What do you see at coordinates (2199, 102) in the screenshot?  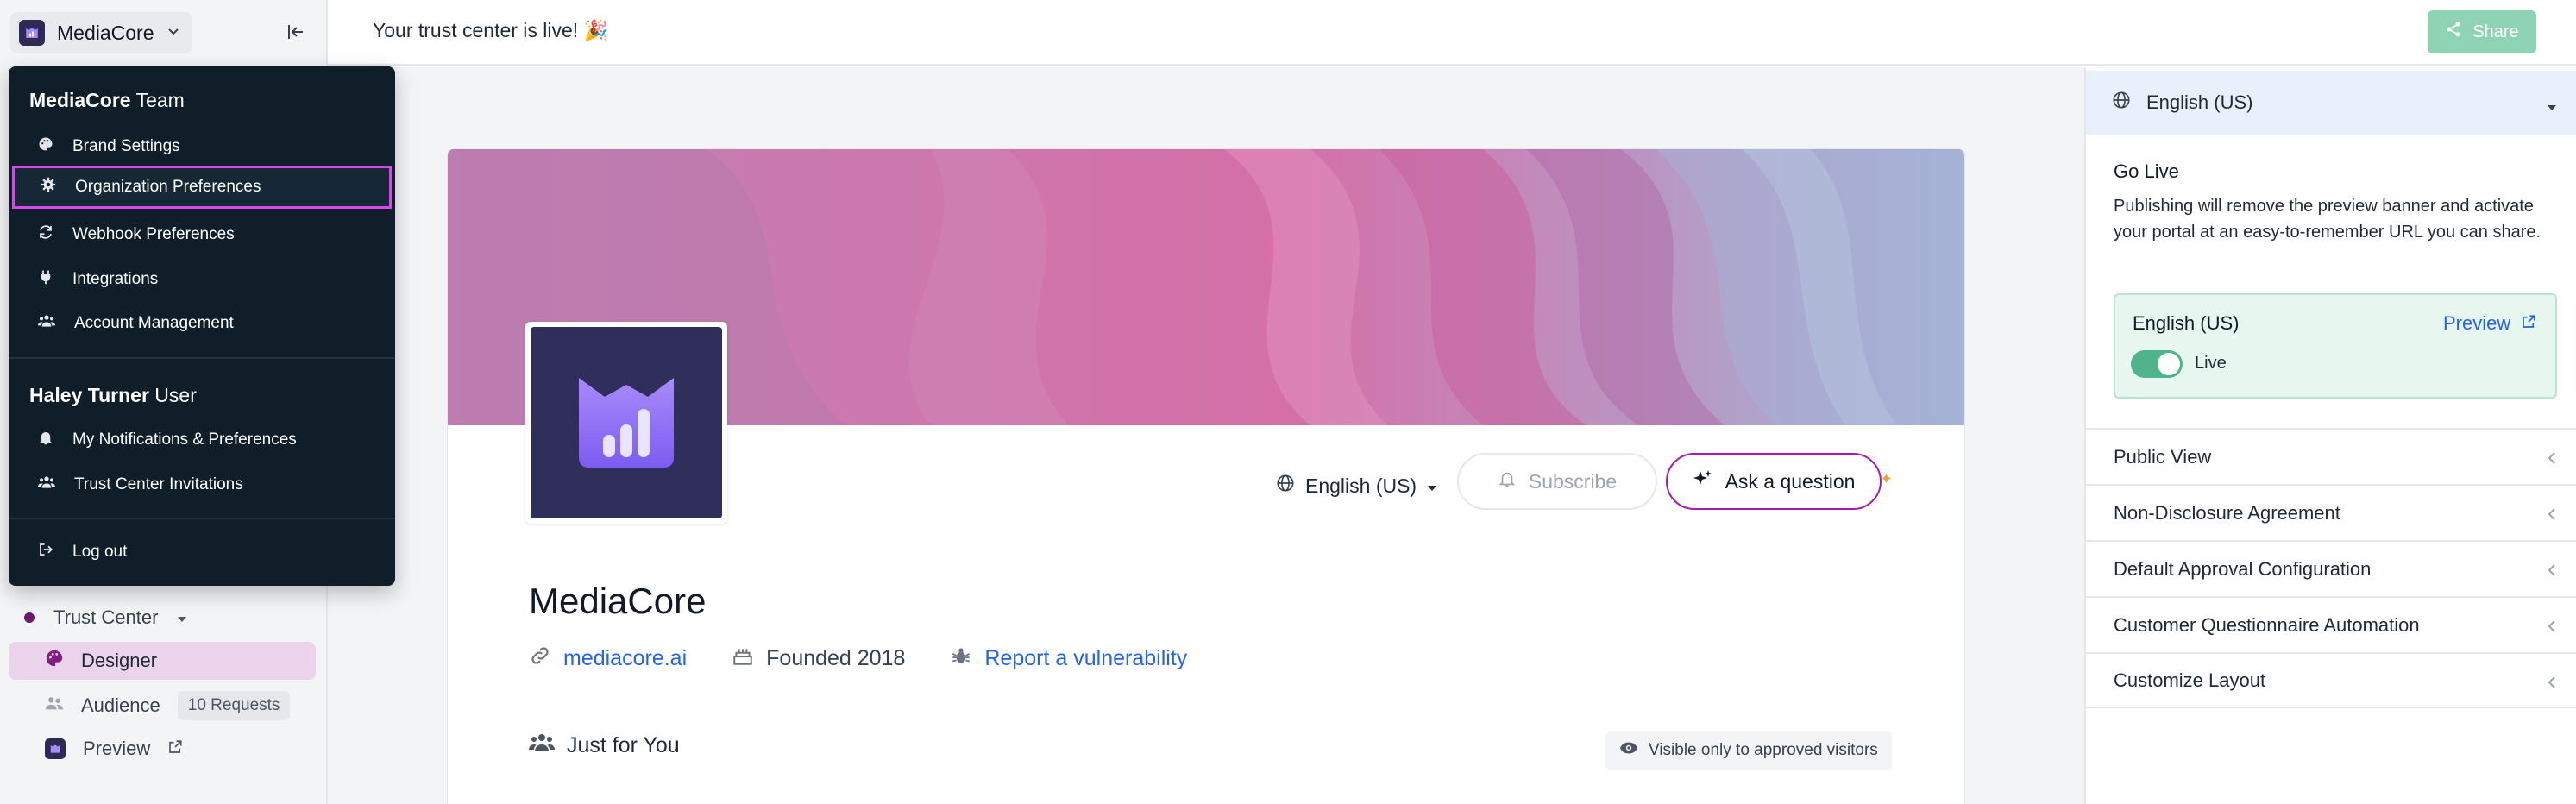 I see `panel-language-label: English (US)` at bounding box center [2199, 102].